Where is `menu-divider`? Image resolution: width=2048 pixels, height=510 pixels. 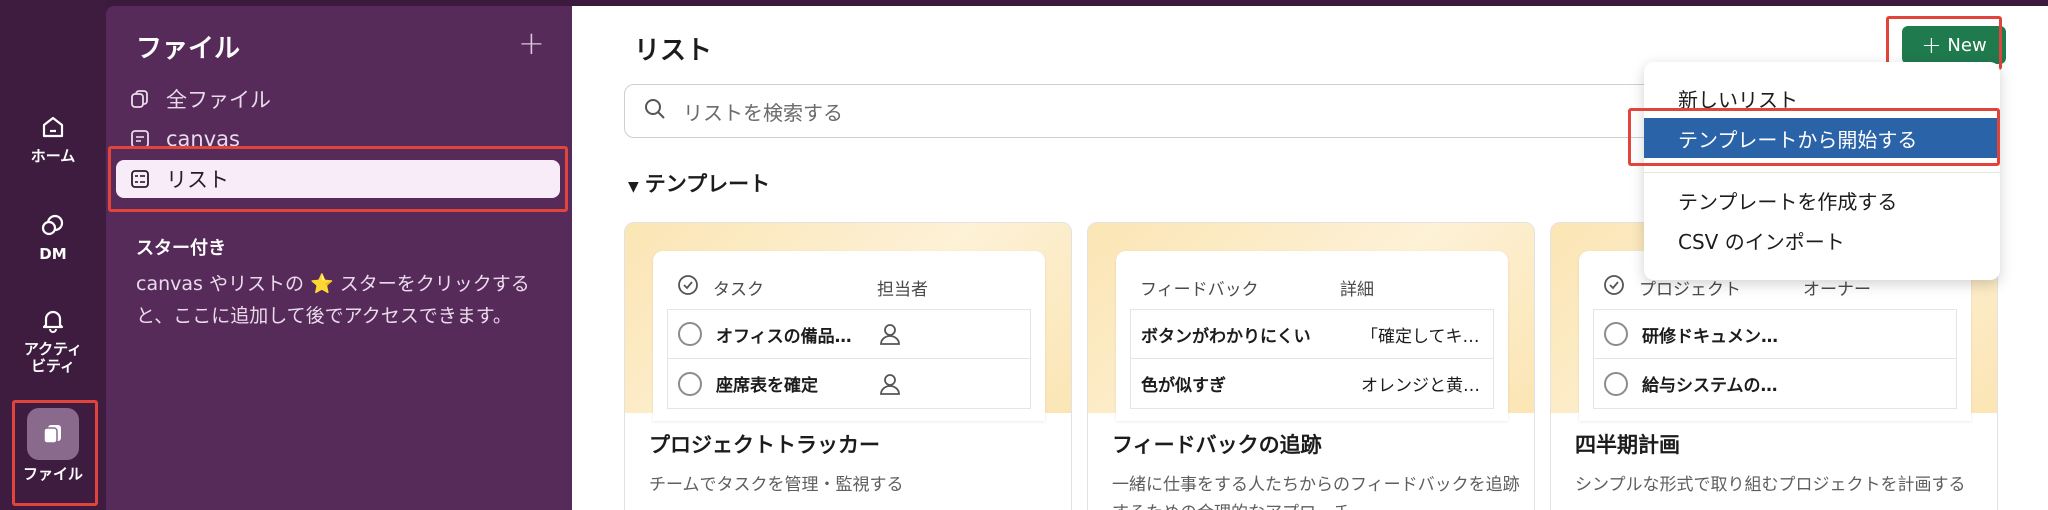 menu-divider is located at coordinates (1822, 172).